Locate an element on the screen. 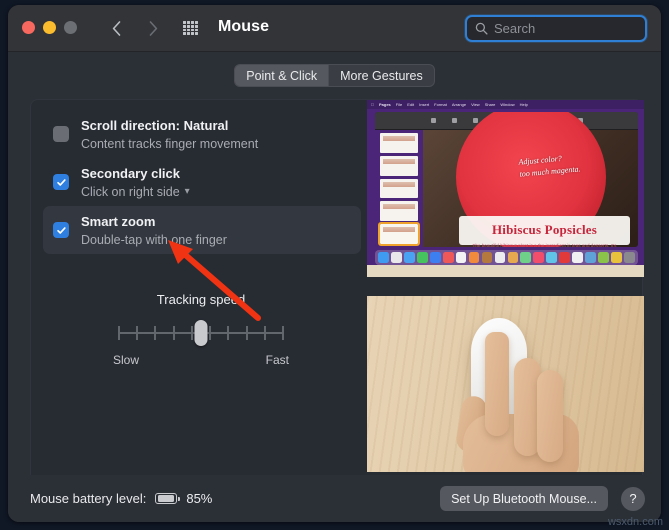  option-title: Smart zoom is located at coordinates (118, 221).